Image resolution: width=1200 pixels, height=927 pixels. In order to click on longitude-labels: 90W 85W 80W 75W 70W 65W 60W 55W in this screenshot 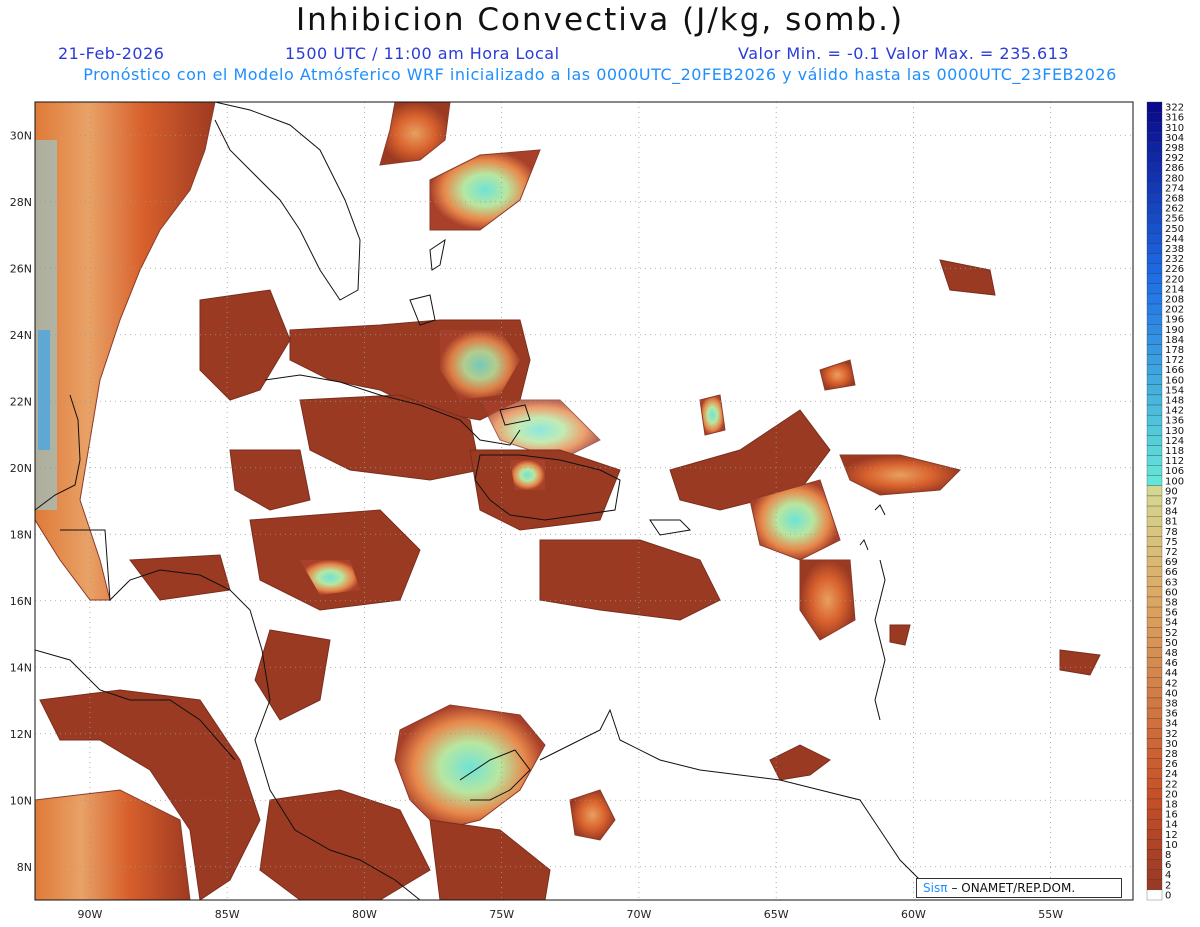, I will do `click(570, 914)`.